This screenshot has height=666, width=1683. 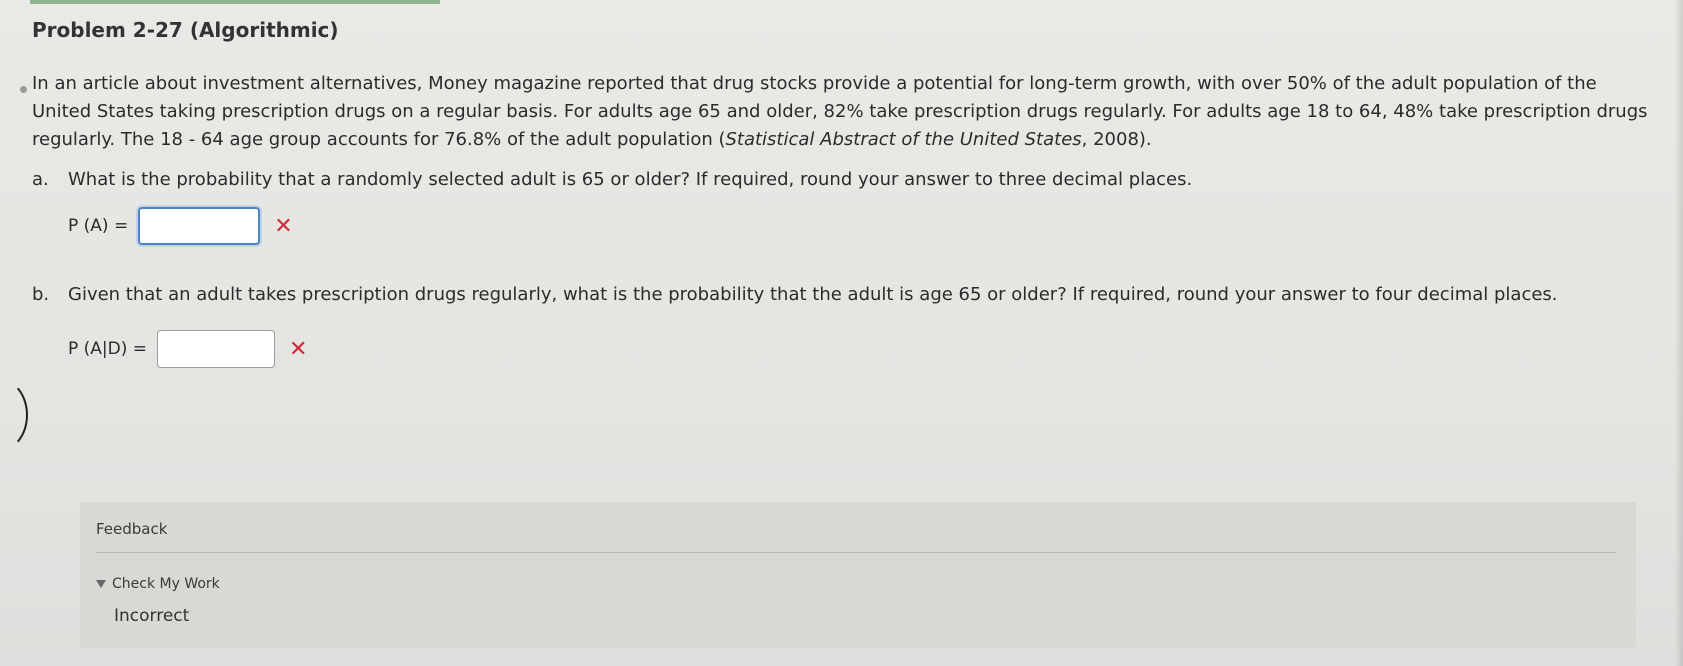 What do you see at coordinates (216, 349) in the screenshot?
I see `answer-b-input` at bounding box center [216, 349].